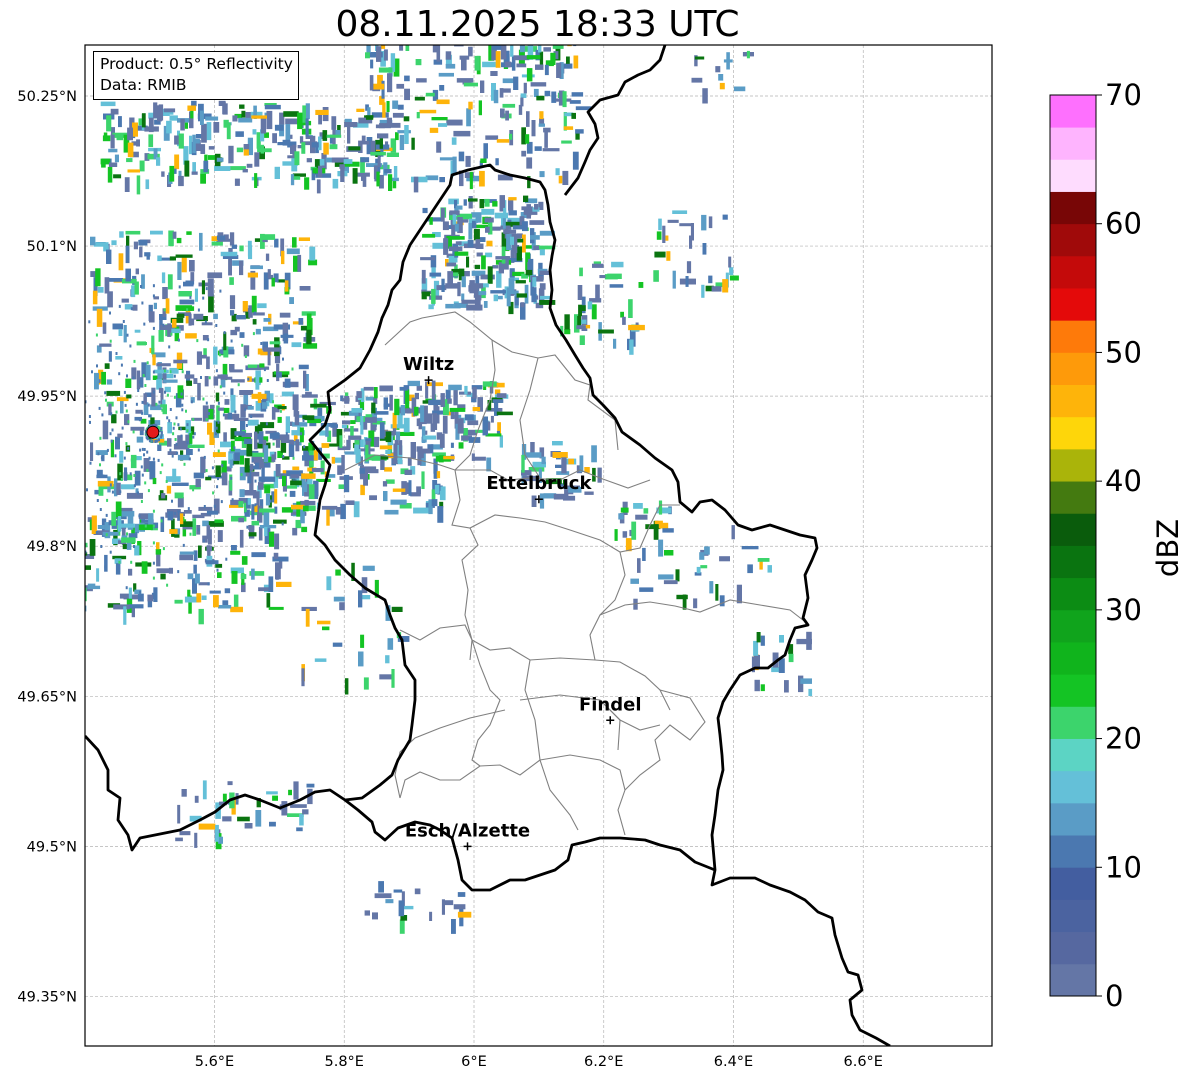 This screenshot has width=1184, height=1081. Describe the element at coordinates (539, 483) in the screenshot. I see `city-label: Ettelbruck` at that location.